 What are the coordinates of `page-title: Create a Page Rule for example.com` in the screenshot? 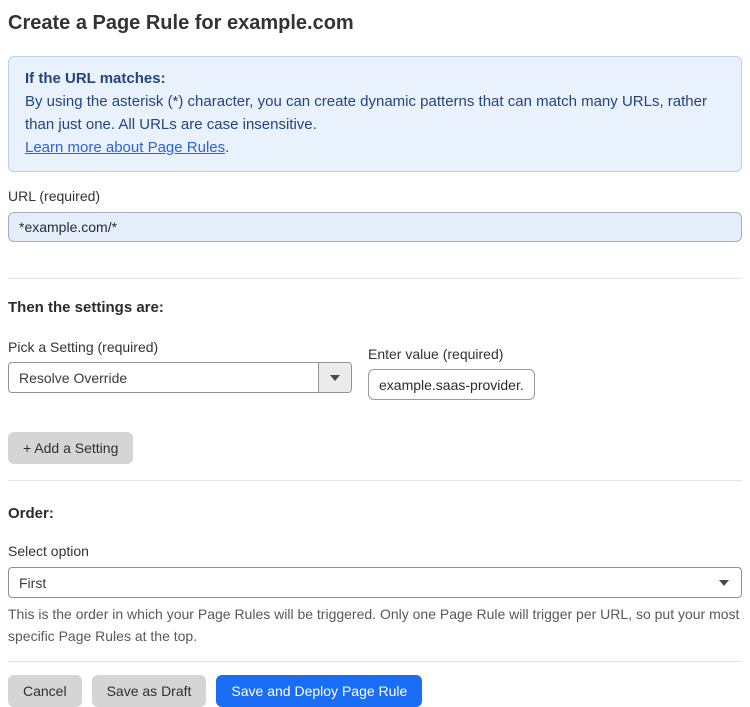 It's located at (181, 23).